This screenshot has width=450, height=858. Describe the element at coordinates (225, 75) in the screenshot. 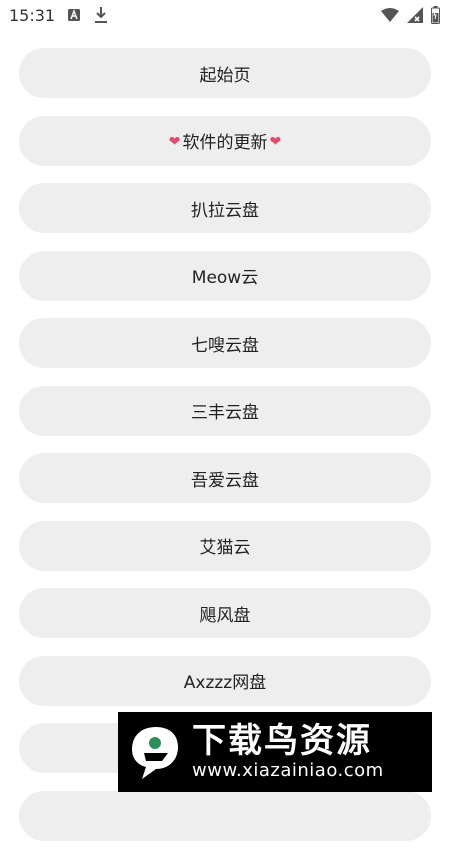

I see `menu-item-label: 起始页` at that location.